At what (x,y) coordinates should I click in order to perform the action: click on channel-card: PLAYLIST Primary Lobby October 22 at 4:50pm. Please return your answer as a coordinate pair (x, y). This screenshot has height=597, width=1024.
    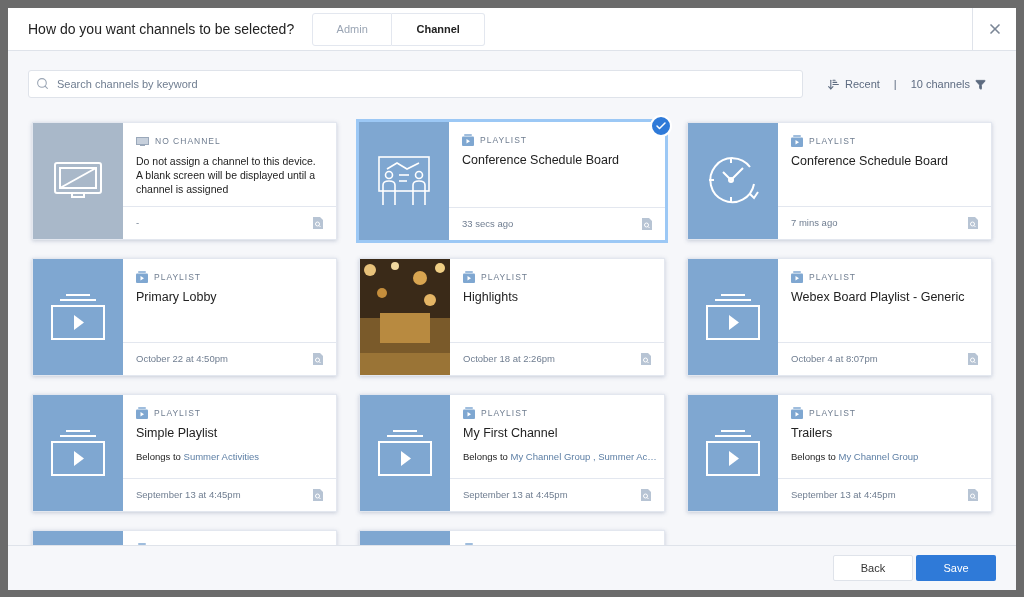
    Looking at the image, I should click on (184, 317).